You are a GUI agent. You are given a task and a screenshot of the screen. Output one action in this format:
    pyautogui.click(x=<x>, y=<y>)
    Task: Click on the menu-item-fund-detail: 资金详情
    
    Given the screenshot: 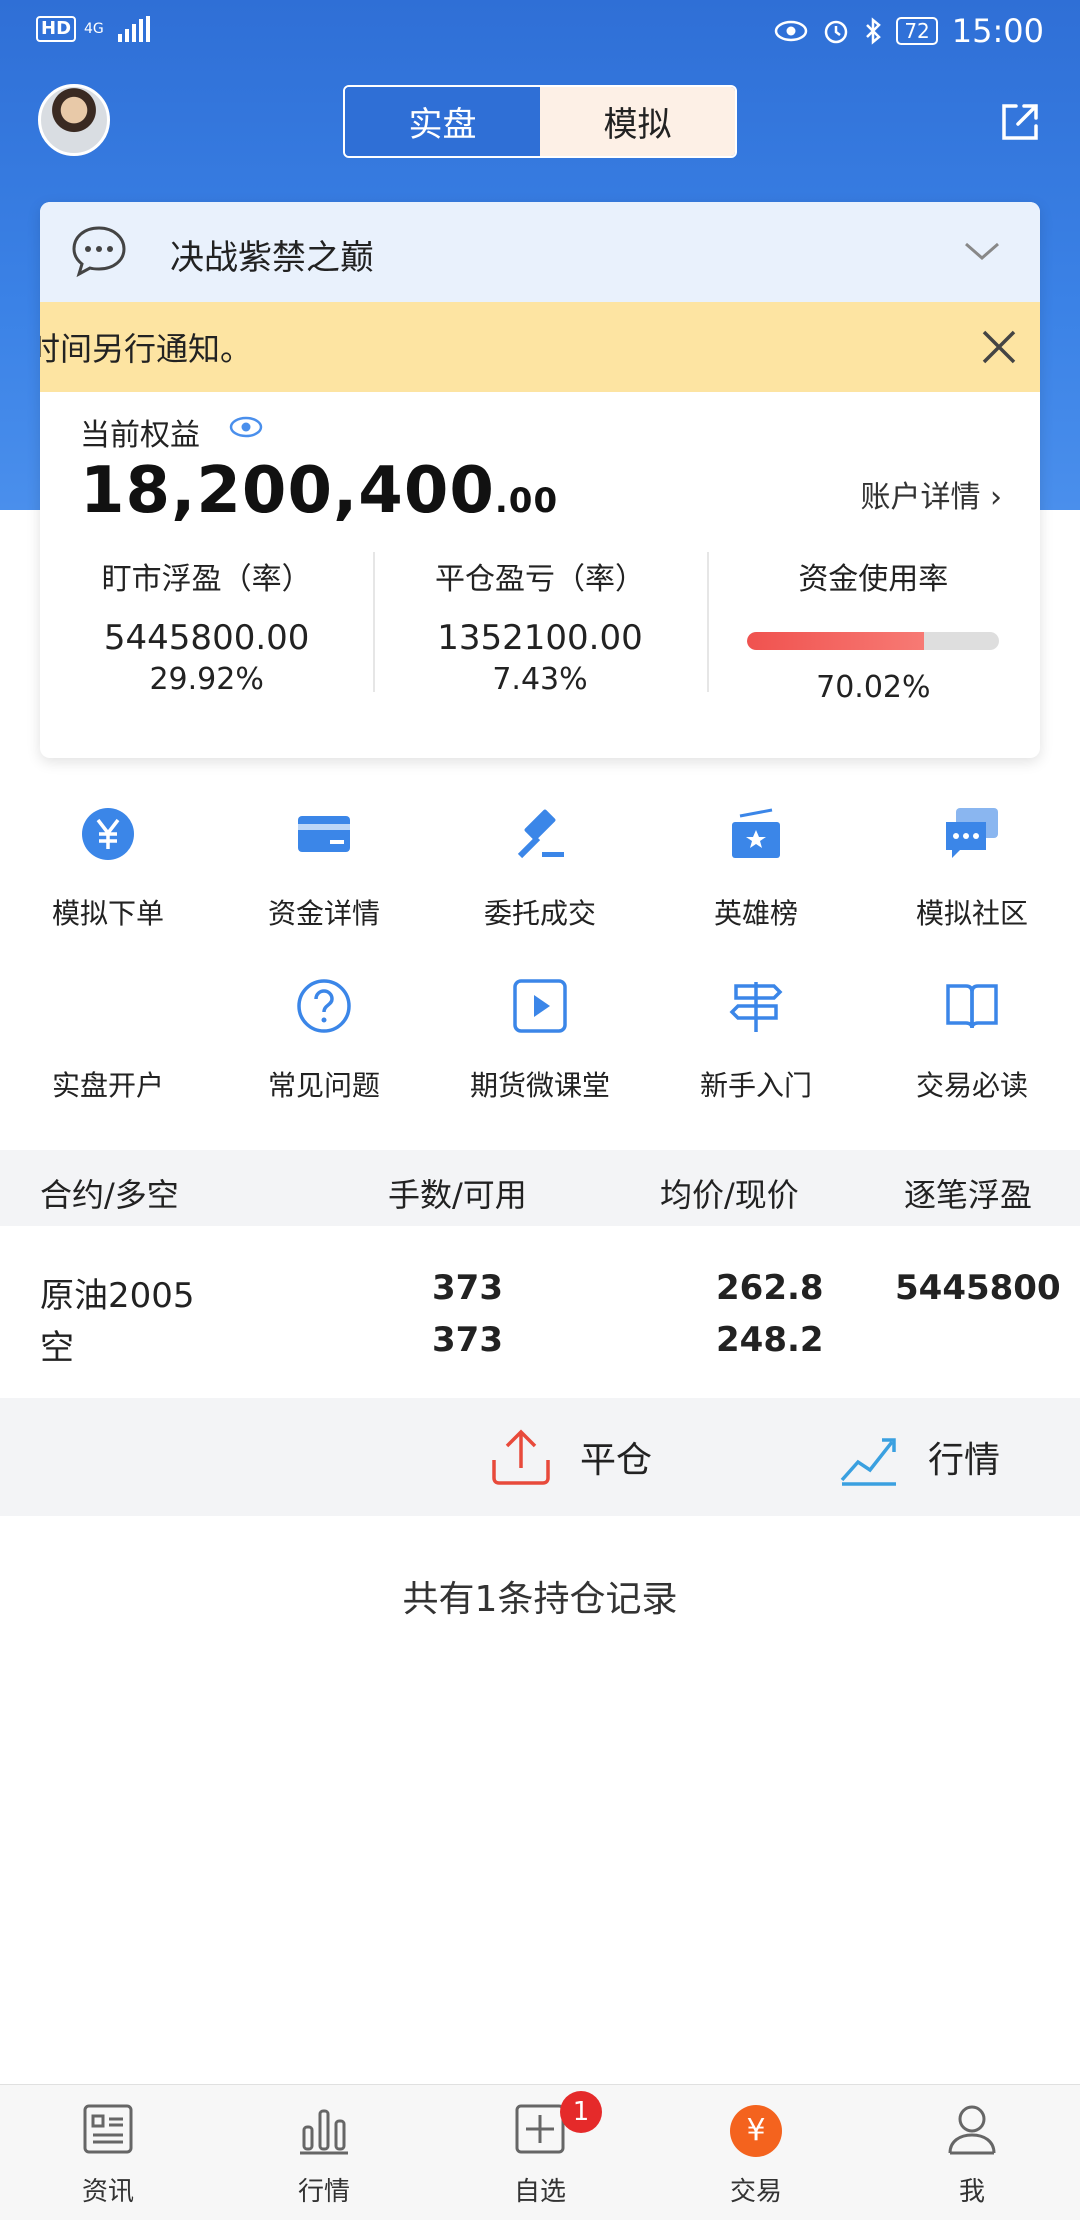 What is the action you would take?
    pyautogui.click(x=324, y=886)
    